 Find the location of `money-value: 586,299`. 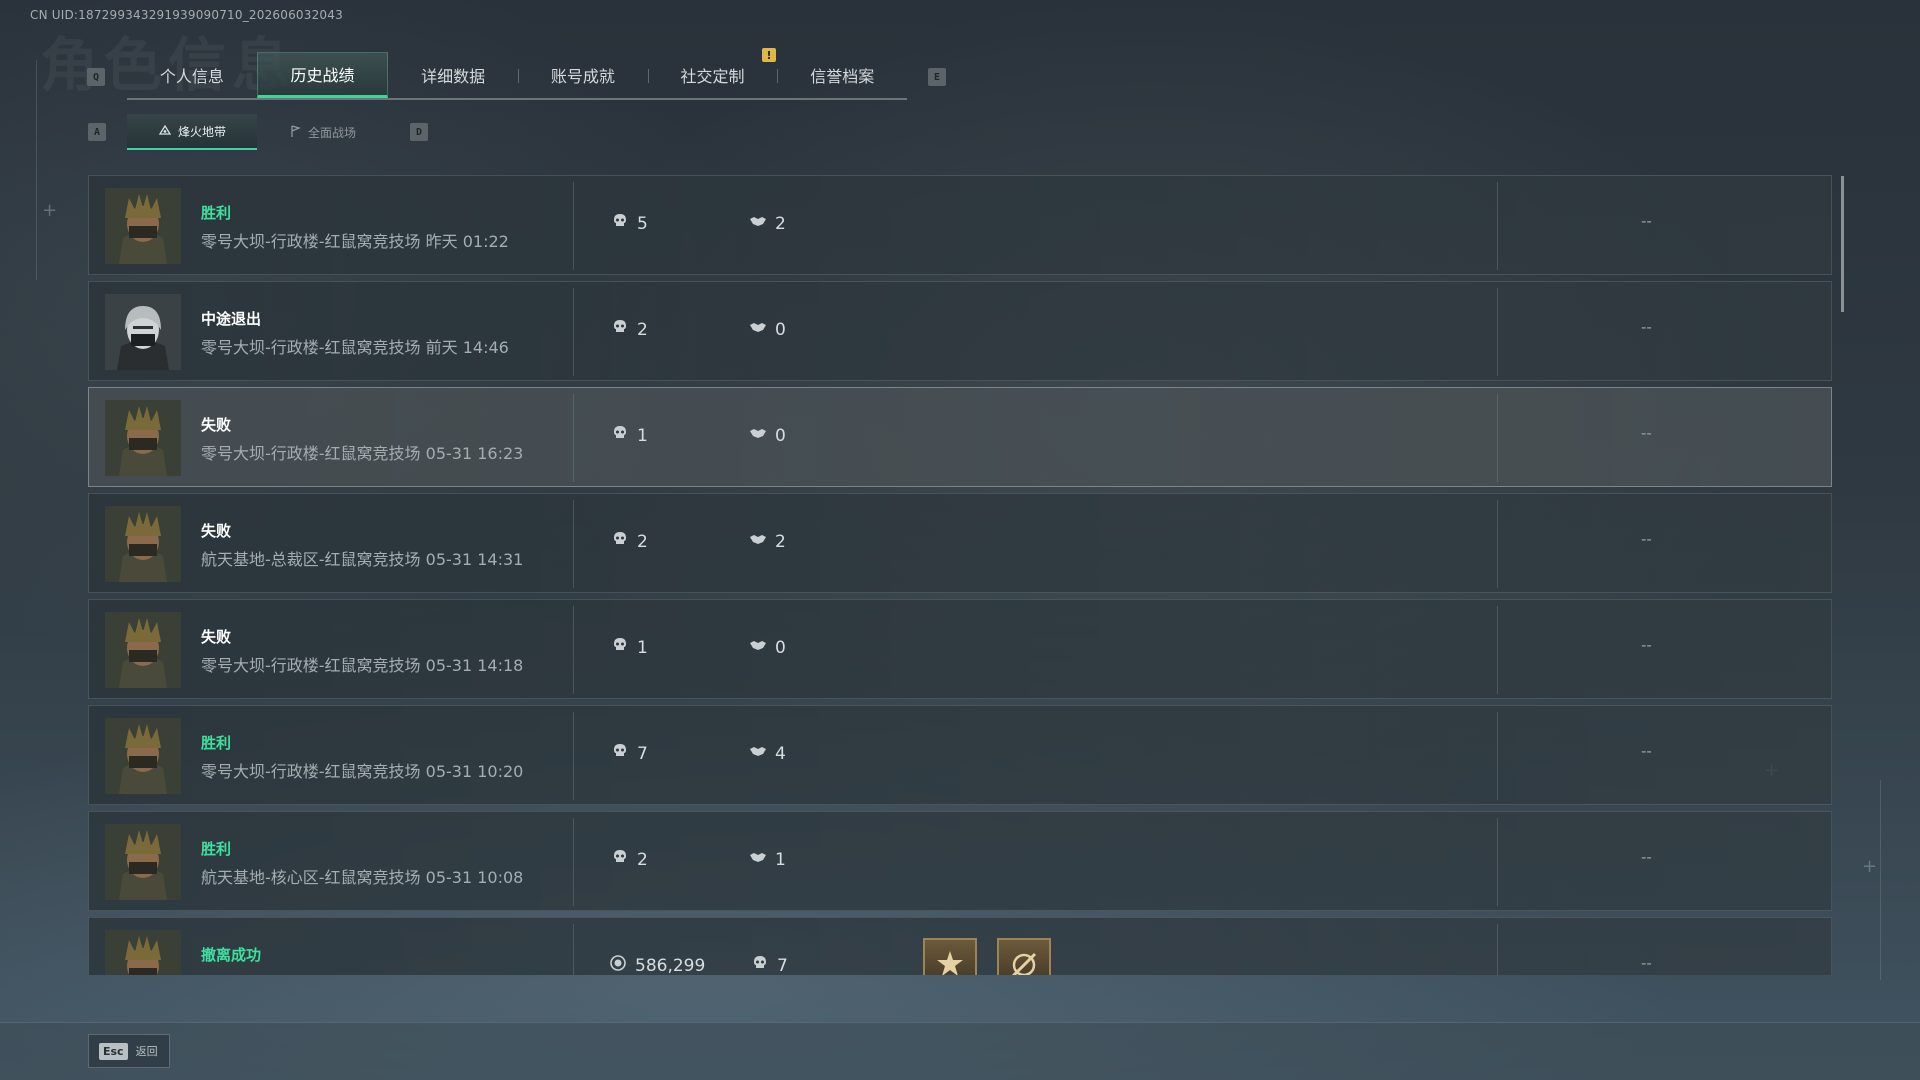

money-value: 586,299 is located at coordinates (670, 965).